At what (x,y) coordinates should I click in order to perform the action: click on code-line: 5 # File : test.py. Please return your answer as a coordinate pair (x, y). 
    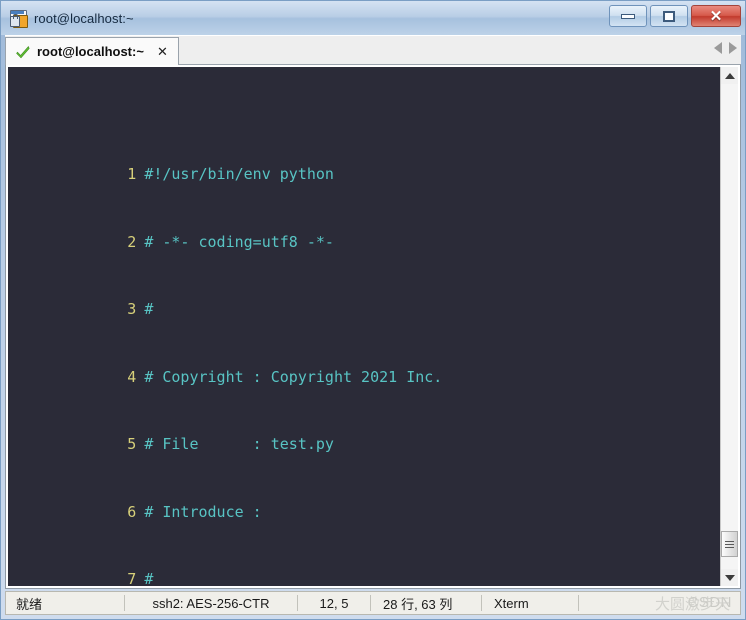
    Looking at the image, I should click on (364, 432).